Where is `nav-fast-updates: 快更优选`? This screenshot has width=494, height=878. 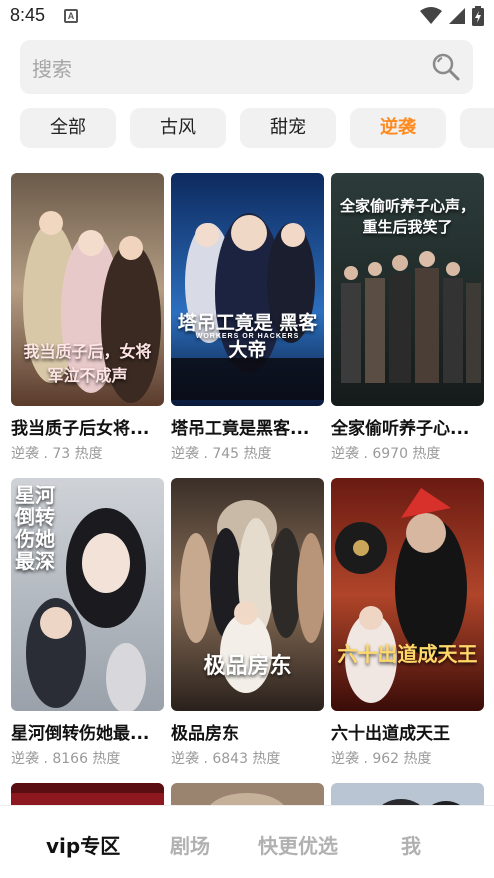
nav-fast-updates: 快更优选 is located at coordinates (298, 844).